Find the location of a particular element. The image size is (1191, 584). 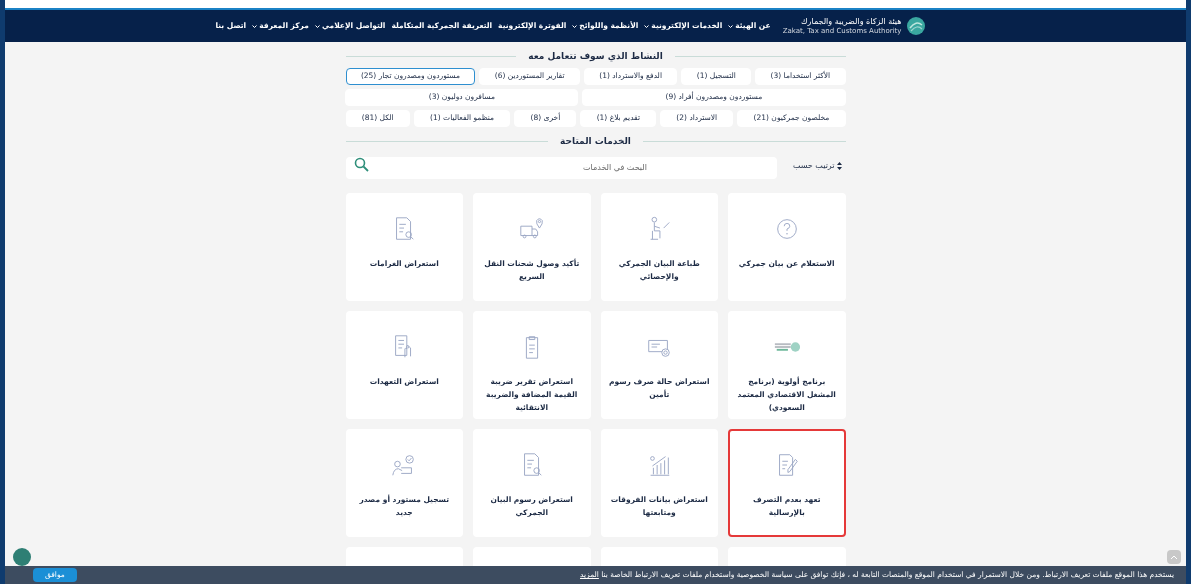

sort-icon is located at coordinates (839, 165).